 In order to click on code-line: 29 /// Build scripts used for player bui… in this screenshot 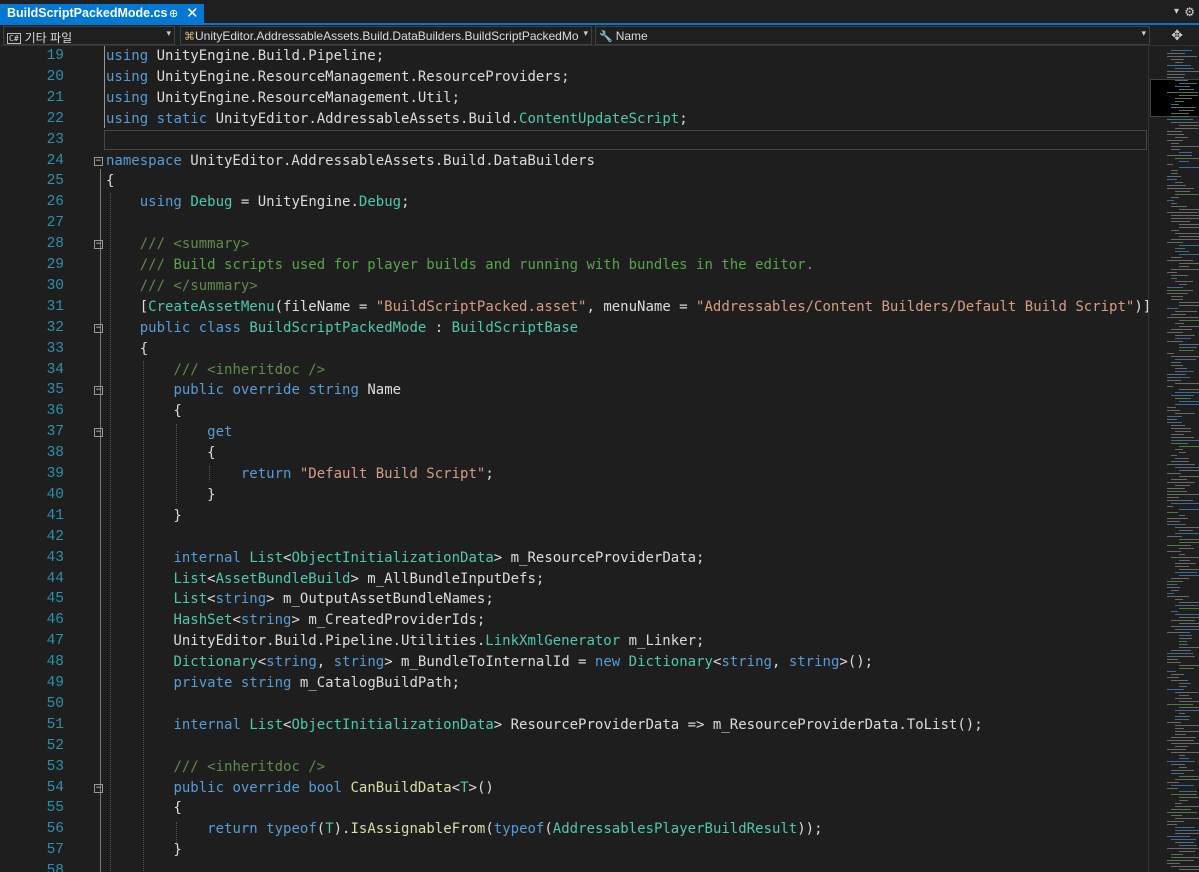, I will do `click(574, 265)`.